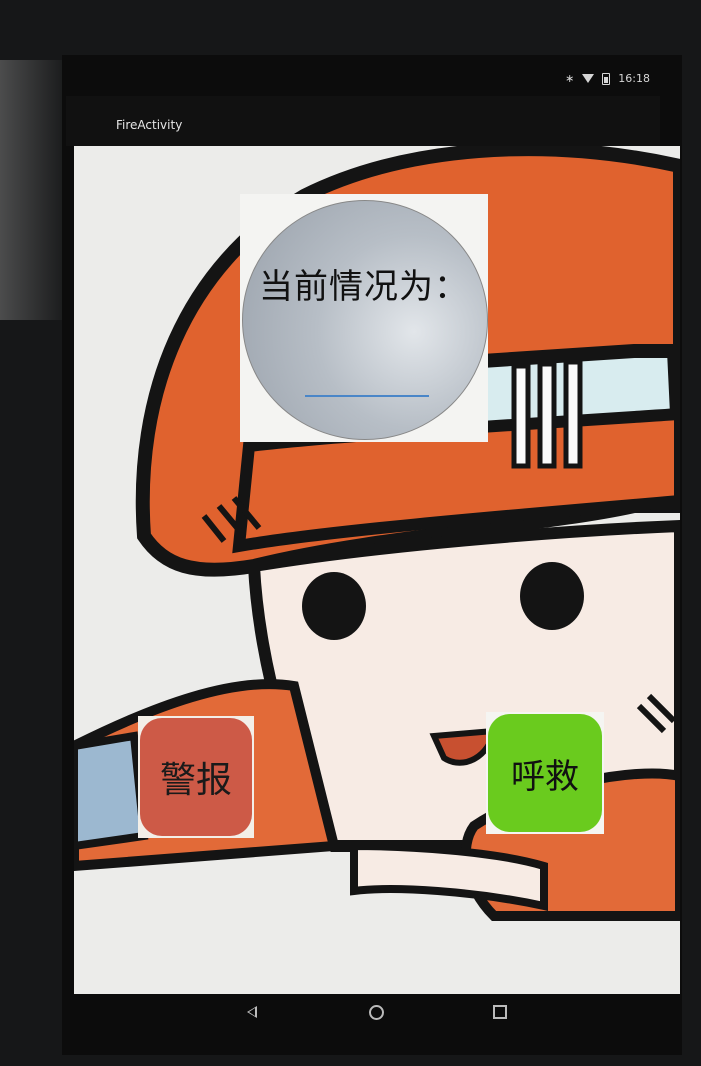 The width and height of the screenshot is (701, 1066). Describe the element at coordinates (364, 287) in the screenshot. I see `status-label: 当前情况为：` at that location.